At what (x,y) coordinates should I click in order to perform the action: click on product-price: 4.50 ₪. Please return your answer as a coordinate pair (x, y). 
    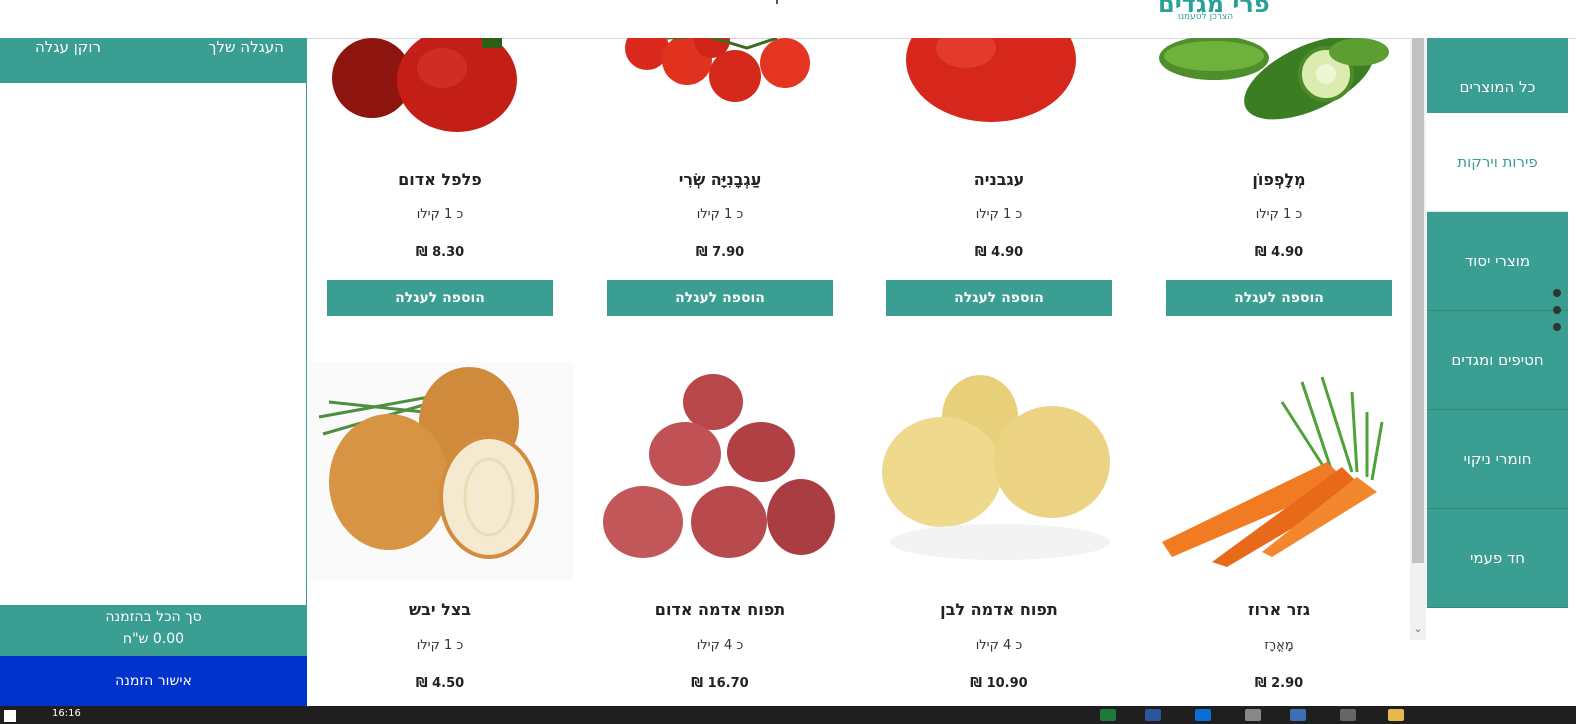
    Looking at the image, I should click on (440, 683).